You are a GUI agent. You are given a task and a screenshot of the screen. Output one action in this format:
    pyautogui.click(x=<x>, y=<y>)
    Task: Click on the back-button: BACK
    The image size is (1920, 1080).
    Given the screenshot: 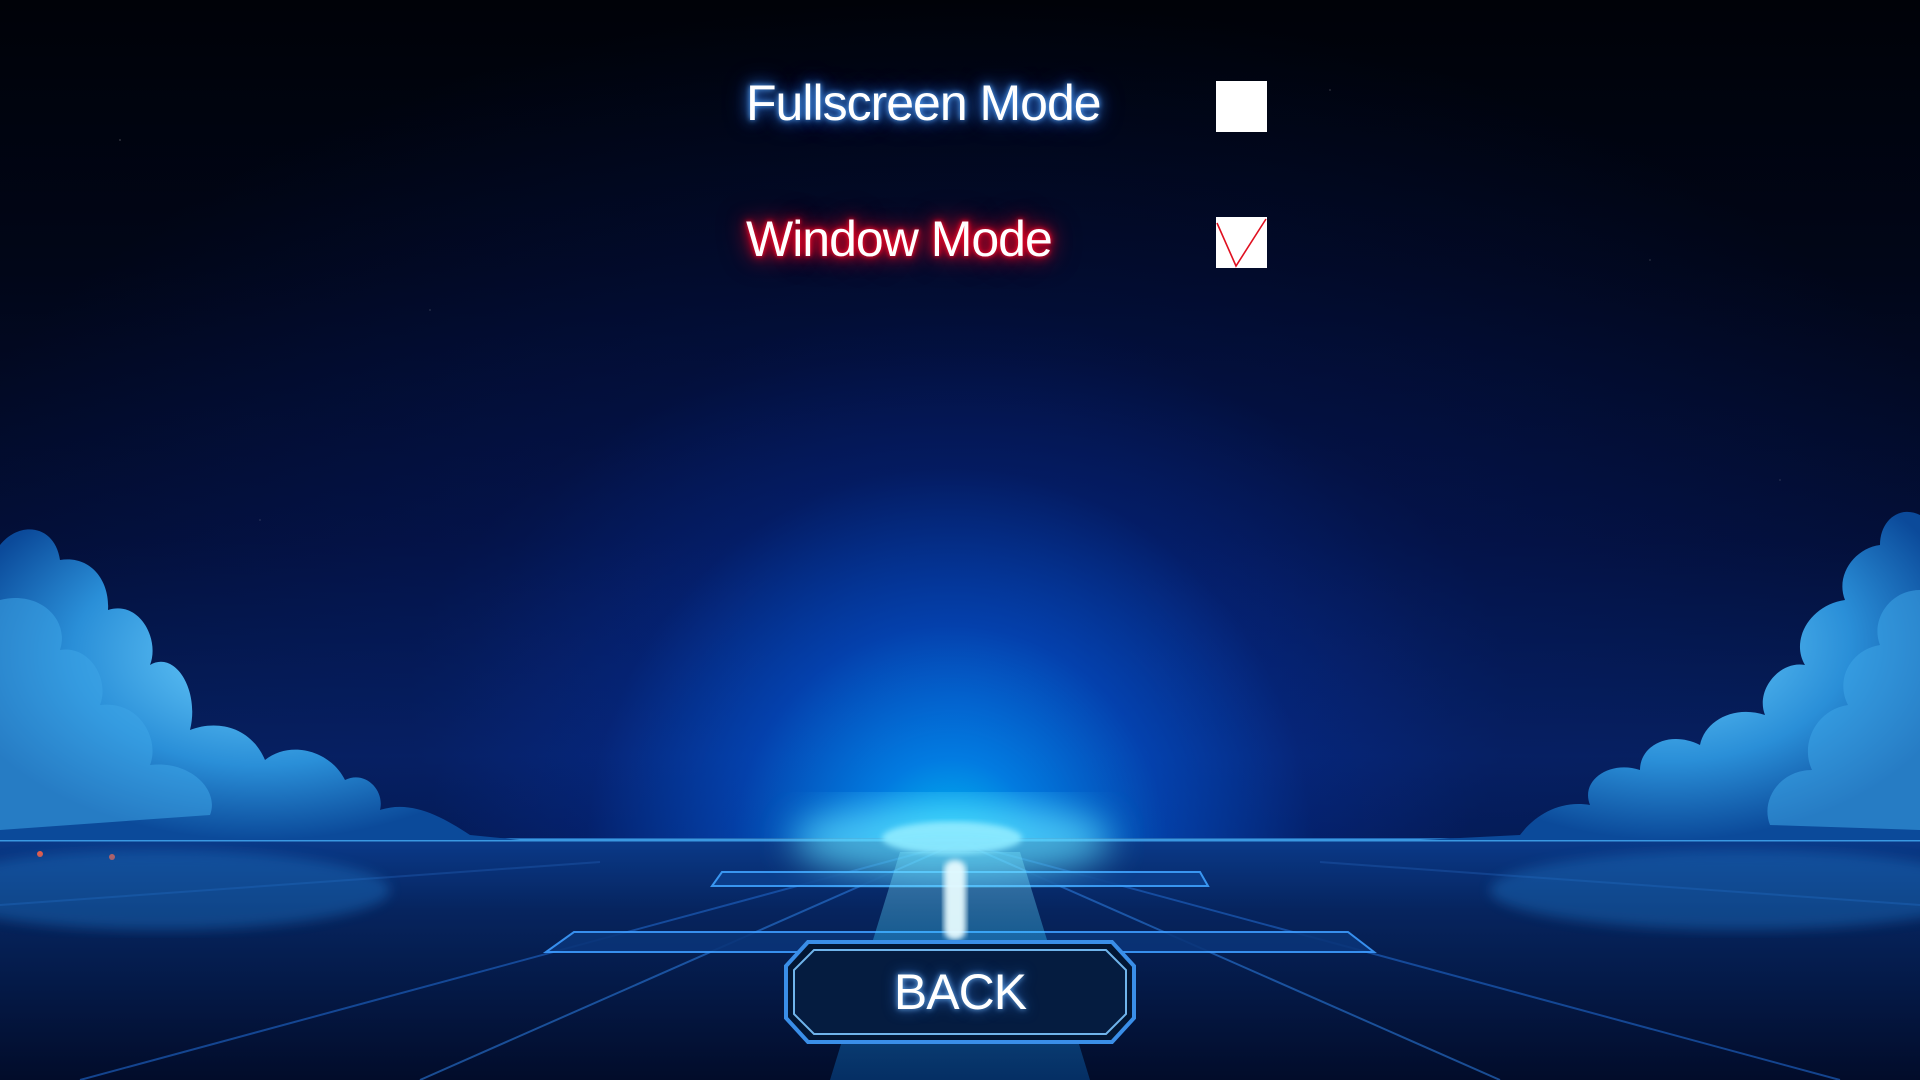 What is the action you would take?
    pyautogui.click(x=960, y=992)
    